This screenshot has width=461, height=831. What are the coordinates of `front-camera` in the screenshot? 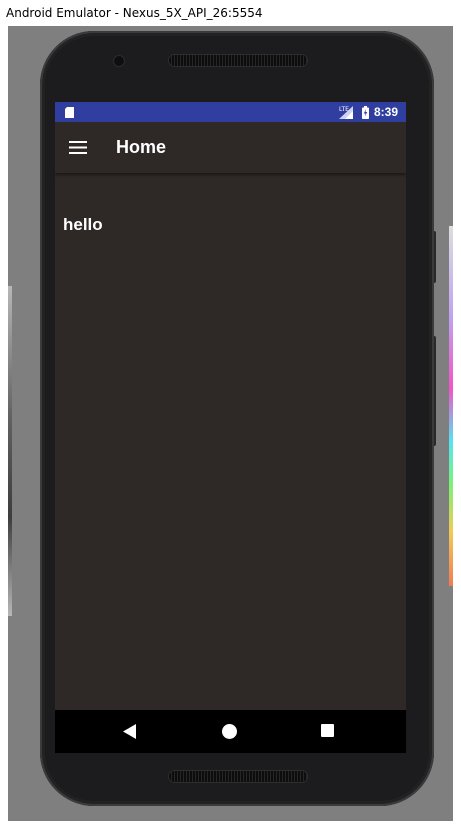 It's located at (119, 61).